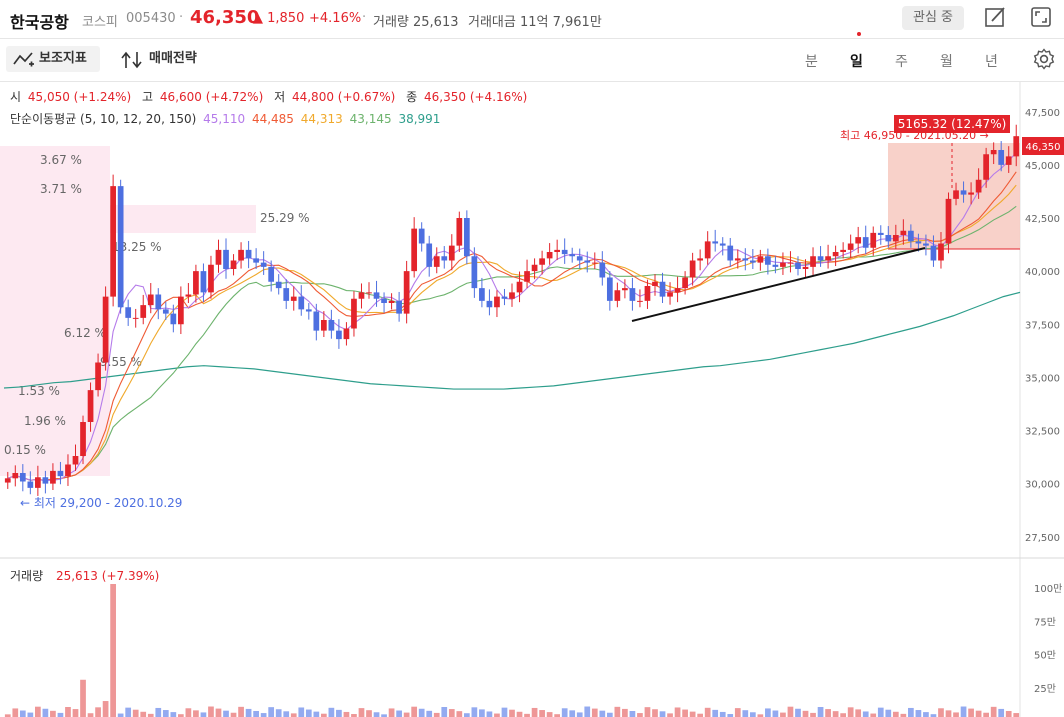  I want to click on volume-info: 거래량 25,613 (+7.39%), so click(86, 575).